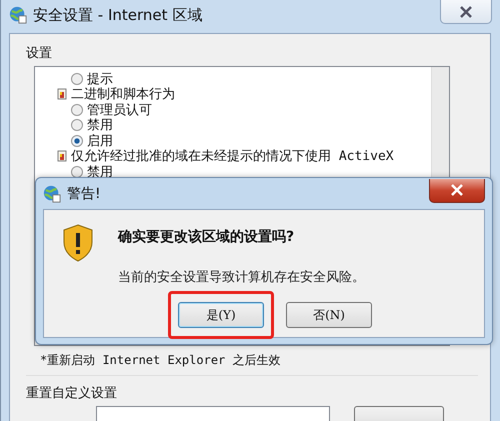 This screenshot has height=421, width=500. I want to click on radio-option: 提示, so click(244, 78).